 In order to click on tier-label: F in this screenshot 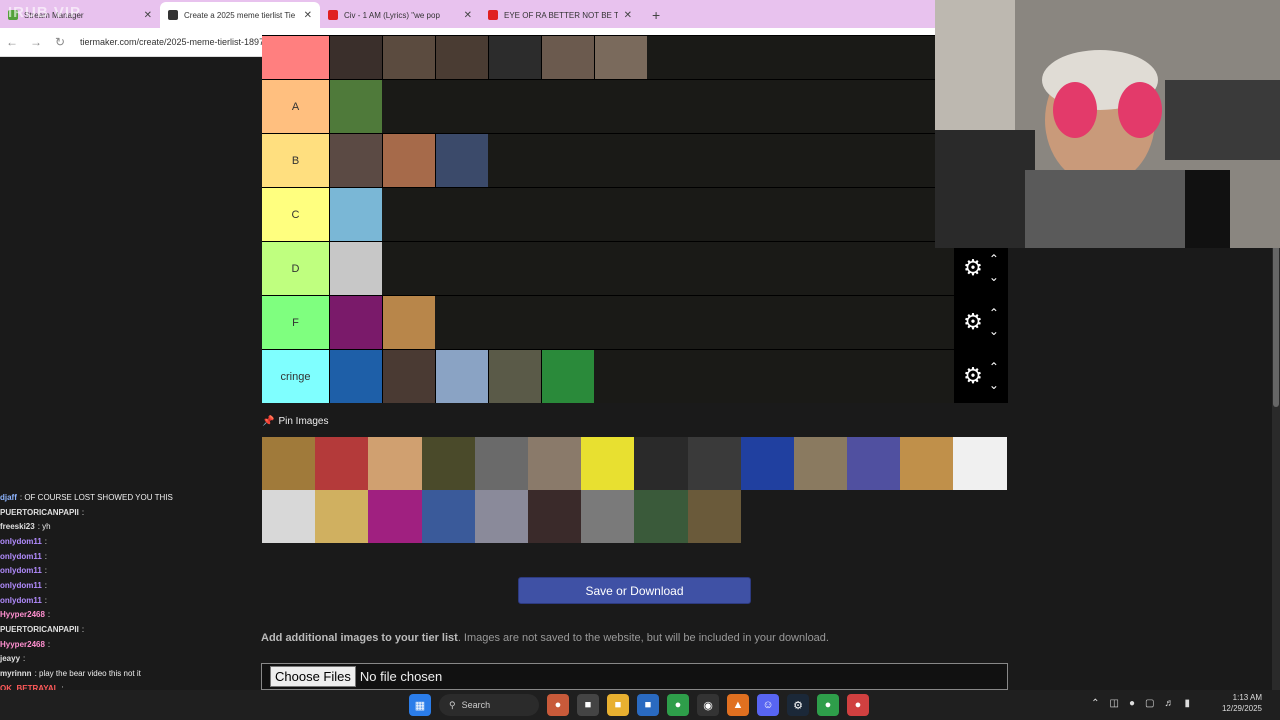, I will do `click(295, 322)`.